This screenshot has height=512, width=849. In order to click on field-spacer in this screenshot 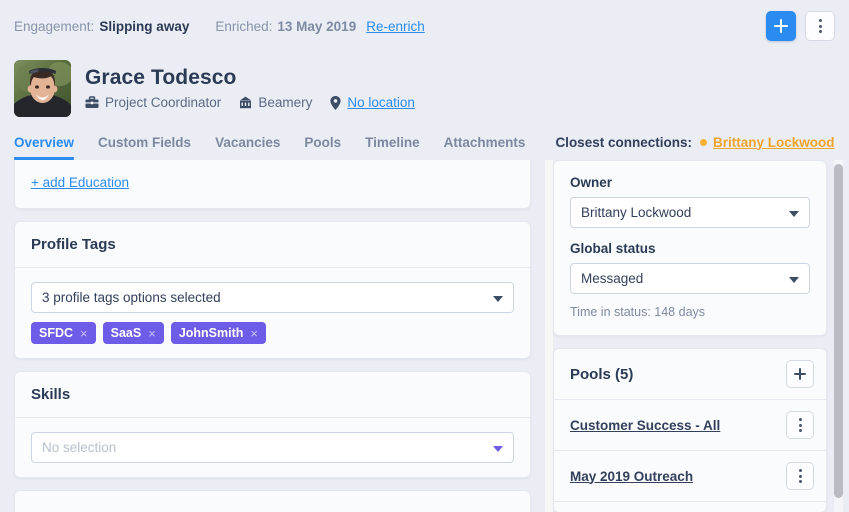, I will do `click(690, 234)`.